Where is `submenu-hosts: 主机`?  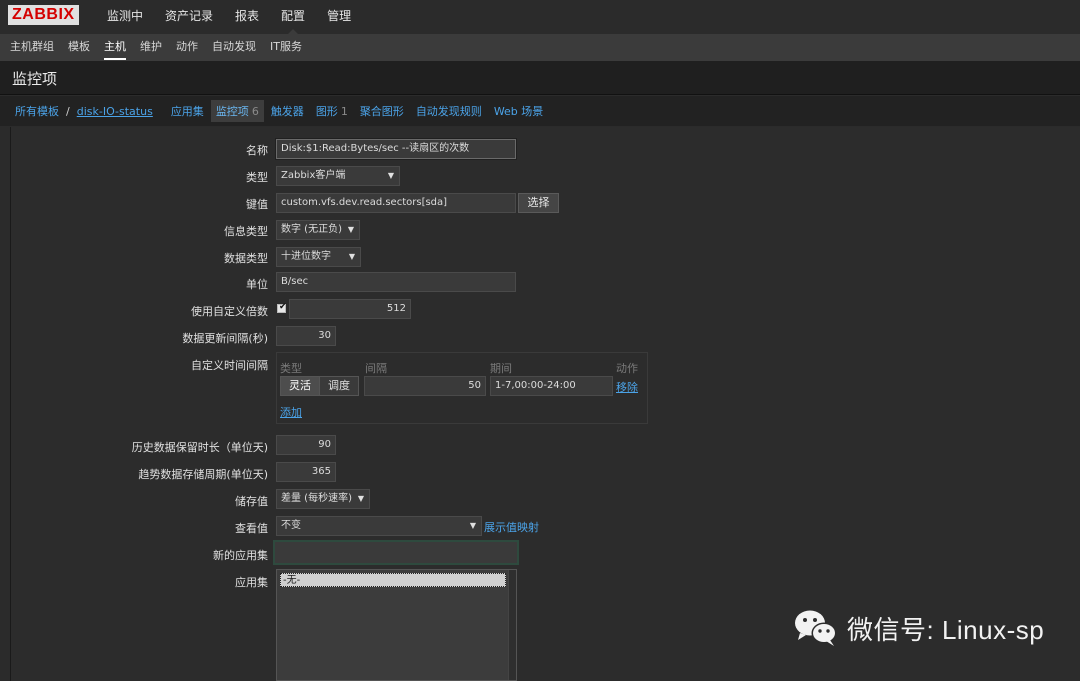 submenu-hosts: 主机 is located at coordinates (115, 47).